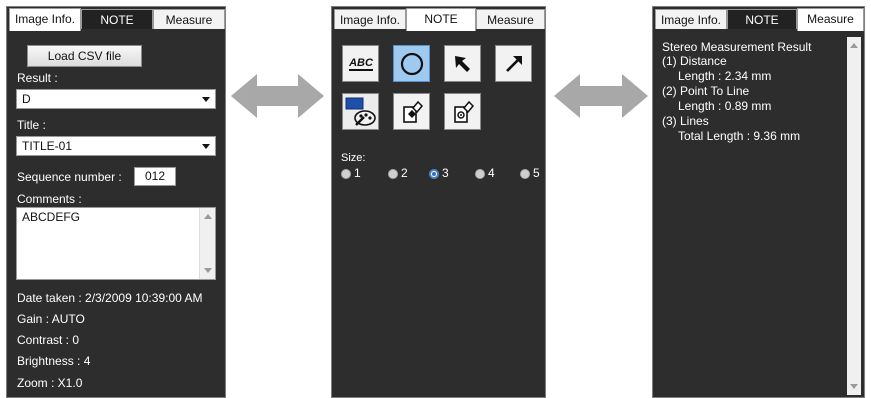  Describe the element at coordinates (31, 125) in the screenshot. I see `title-label: Title :` at that location.